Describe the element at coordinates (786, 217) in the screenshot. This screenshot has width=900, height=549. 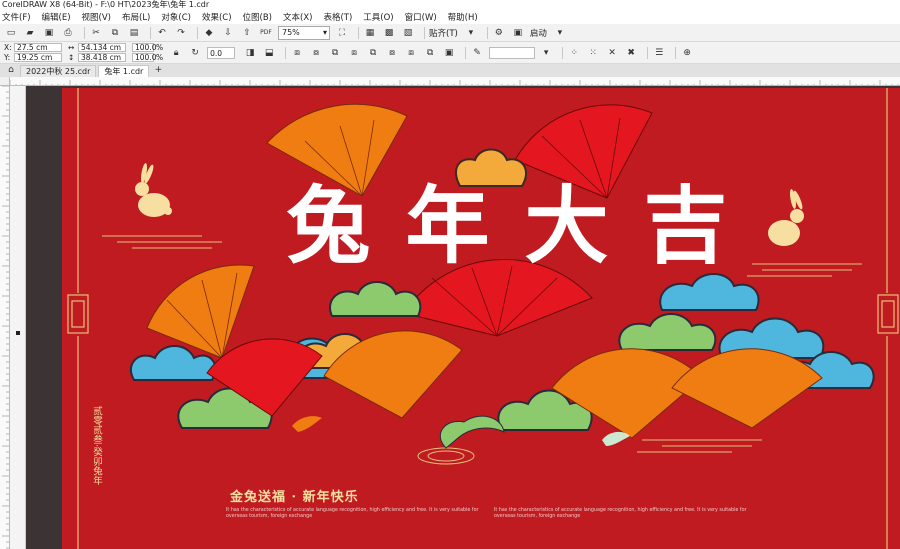
I see `rabbit-right-icon` at that location.